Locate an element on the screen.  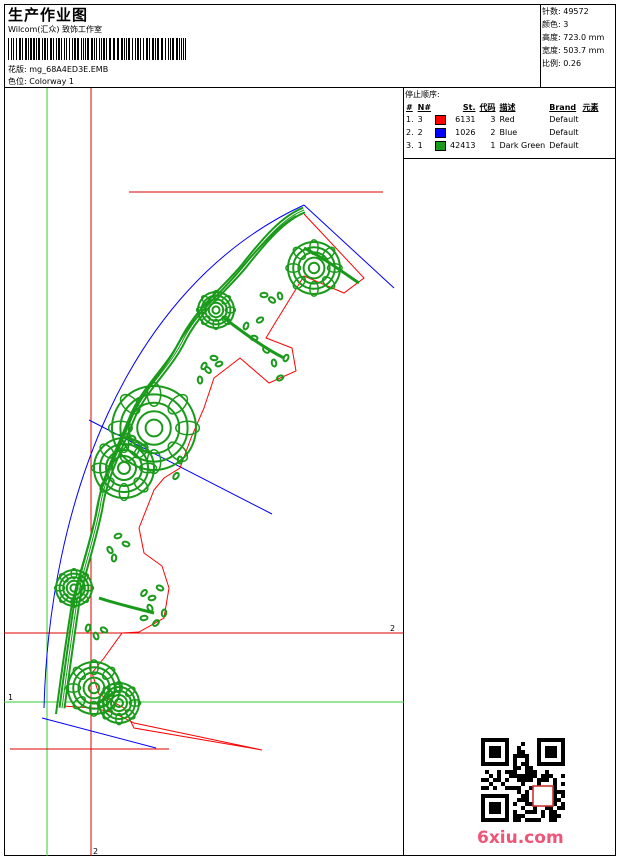
design-width: 宽度: 503.7 mm is located at coordinates (573, 50).